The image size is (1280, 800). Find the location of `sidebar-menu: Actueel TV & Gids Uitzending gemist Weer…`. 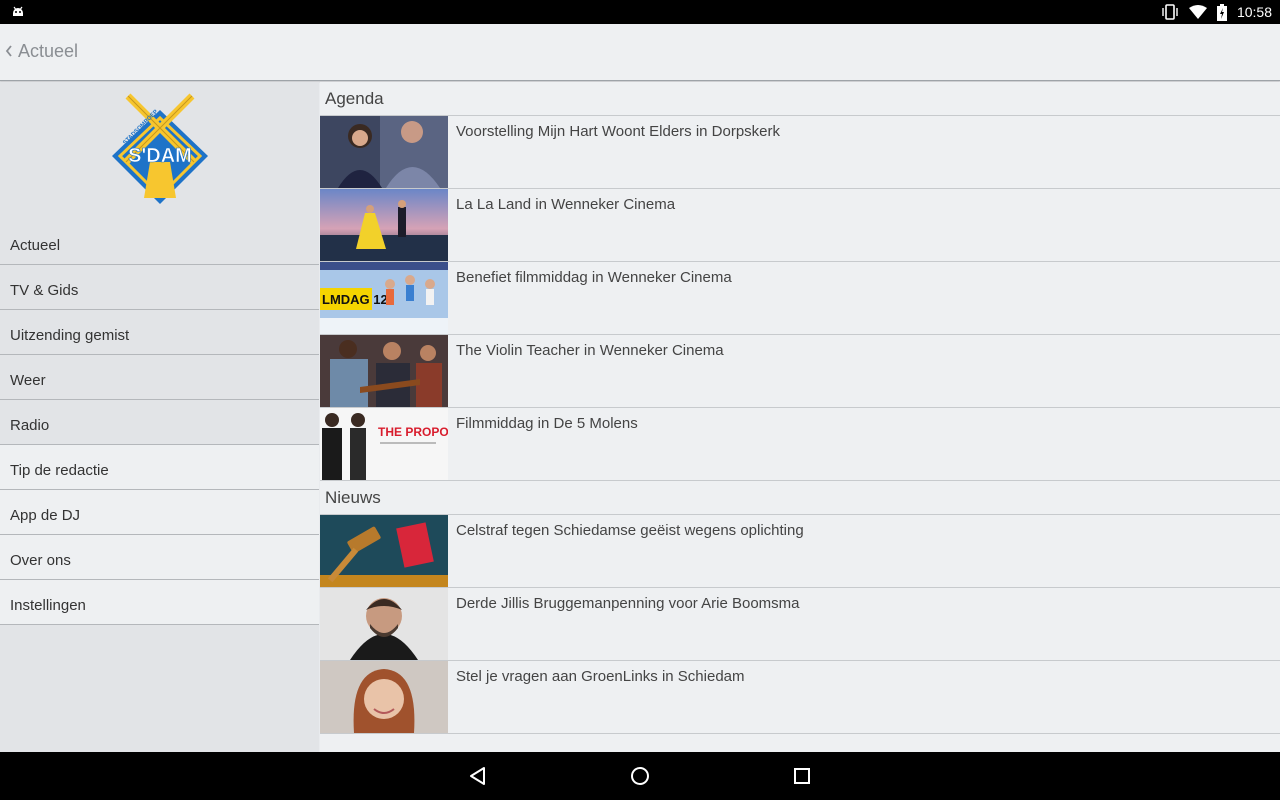

sidebar-menu: Actueel TV & Gids Uitzending gemist Weer… is located at coordinates (159, 418).